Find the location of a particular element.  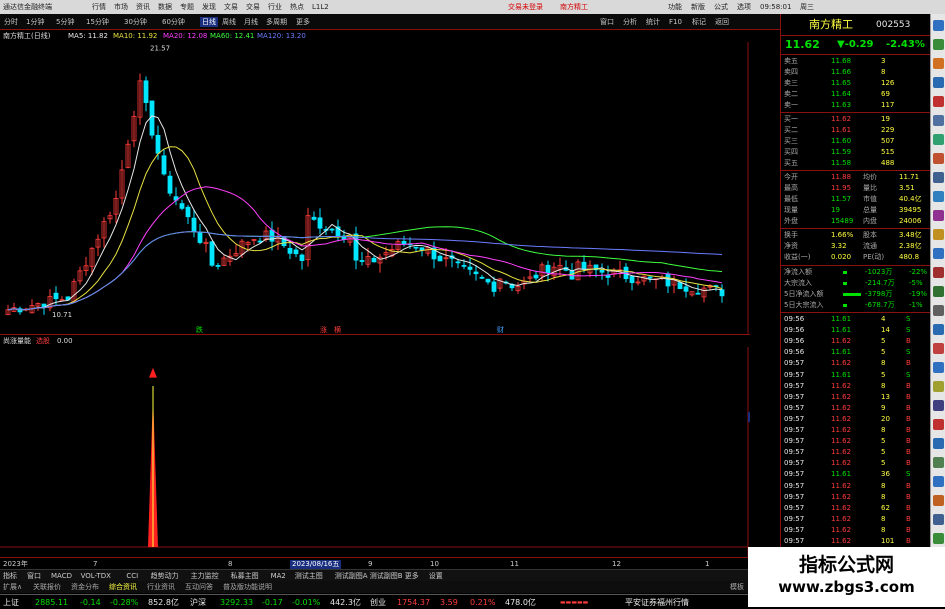

period-3: 15分钟 is located at coordinates (97, 22).